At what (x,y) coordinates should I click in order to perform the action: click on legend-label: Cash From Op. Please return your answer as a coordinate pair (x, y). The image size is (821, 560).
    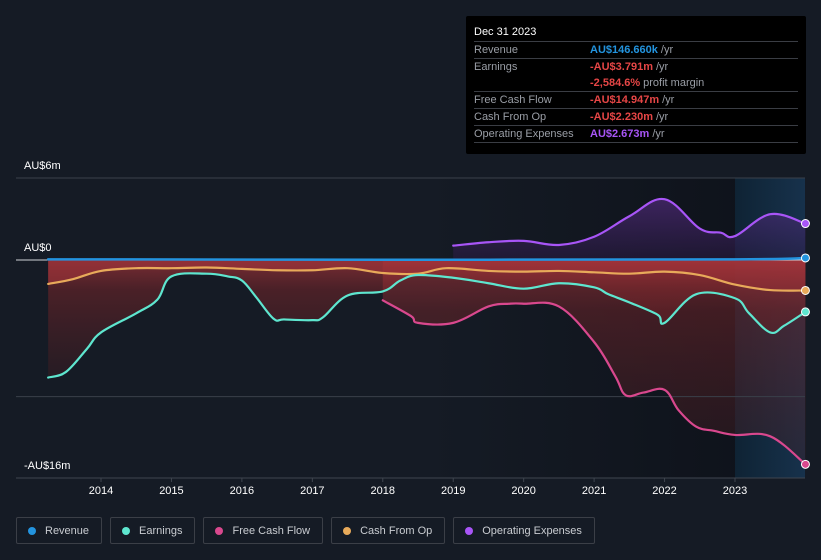
    Looking at the image, I should click on (396, 530).